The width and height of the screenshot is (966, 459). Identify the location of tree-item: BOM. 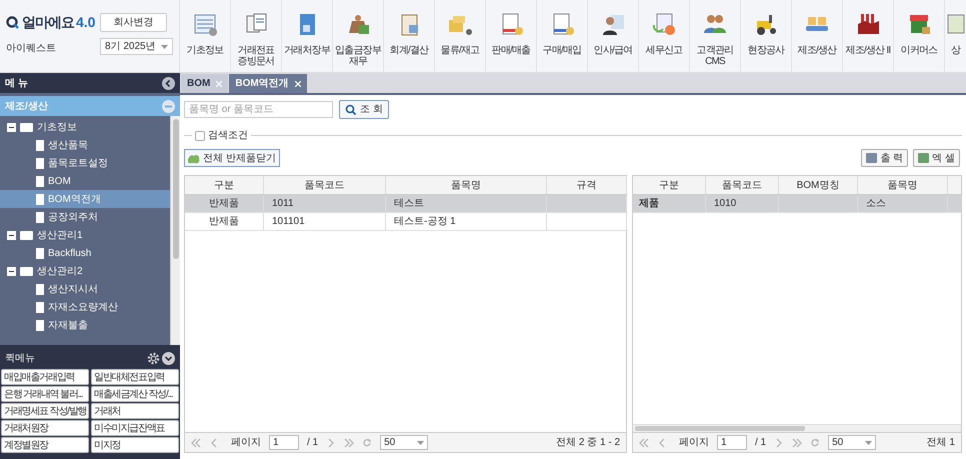
(85, 181).